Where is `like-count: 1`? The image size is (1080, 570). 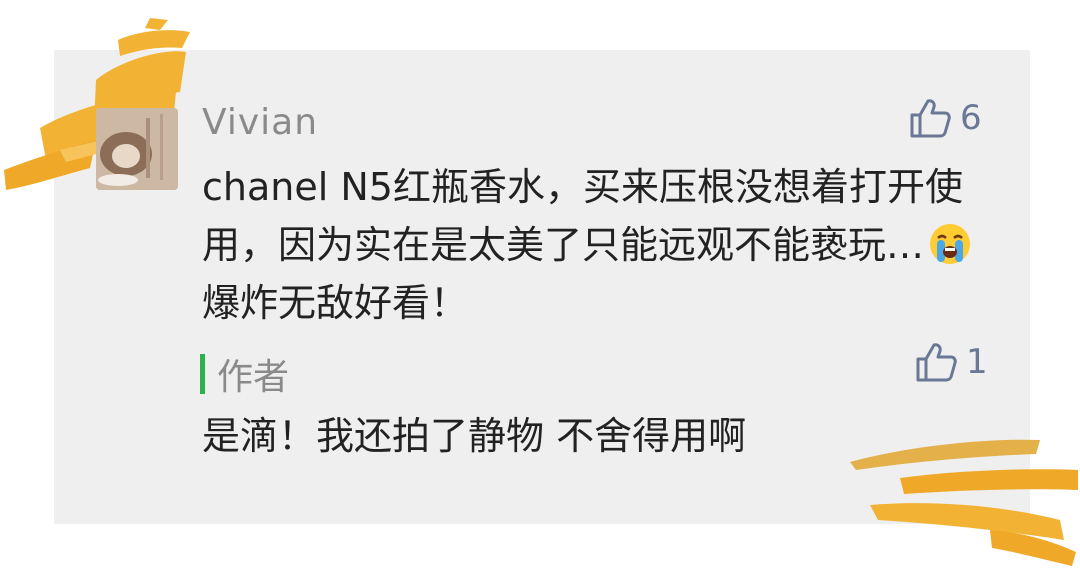
like-count: 1 is located at coordinates (977, 362).